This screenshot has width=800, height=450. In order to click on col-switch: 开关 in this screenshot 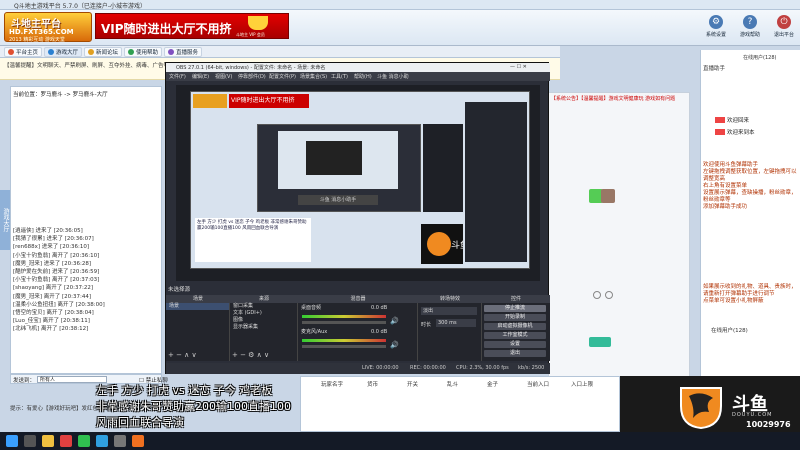, I will do `click(412, 384)`.